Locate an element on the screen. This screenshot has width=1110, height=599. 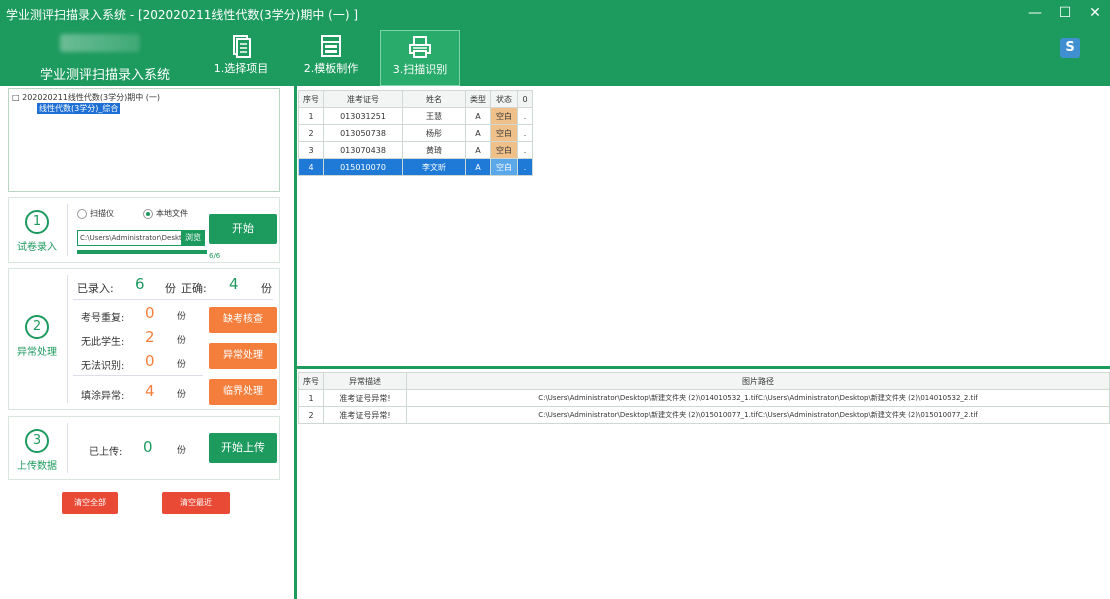
file-path-input: C:\Users\Administrator\Desktop is located at coordinates (131, 238).